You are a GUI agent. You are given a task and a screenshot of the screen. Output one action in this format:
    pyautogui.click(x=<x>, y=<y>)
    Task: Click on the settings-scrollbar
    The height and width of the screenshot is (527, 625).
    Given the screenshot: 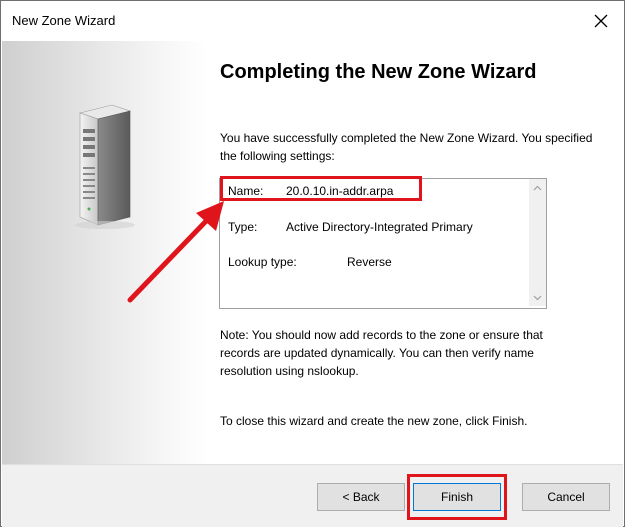 What is the action you would take?
    pyautogui.click(x=537, y=242)
    